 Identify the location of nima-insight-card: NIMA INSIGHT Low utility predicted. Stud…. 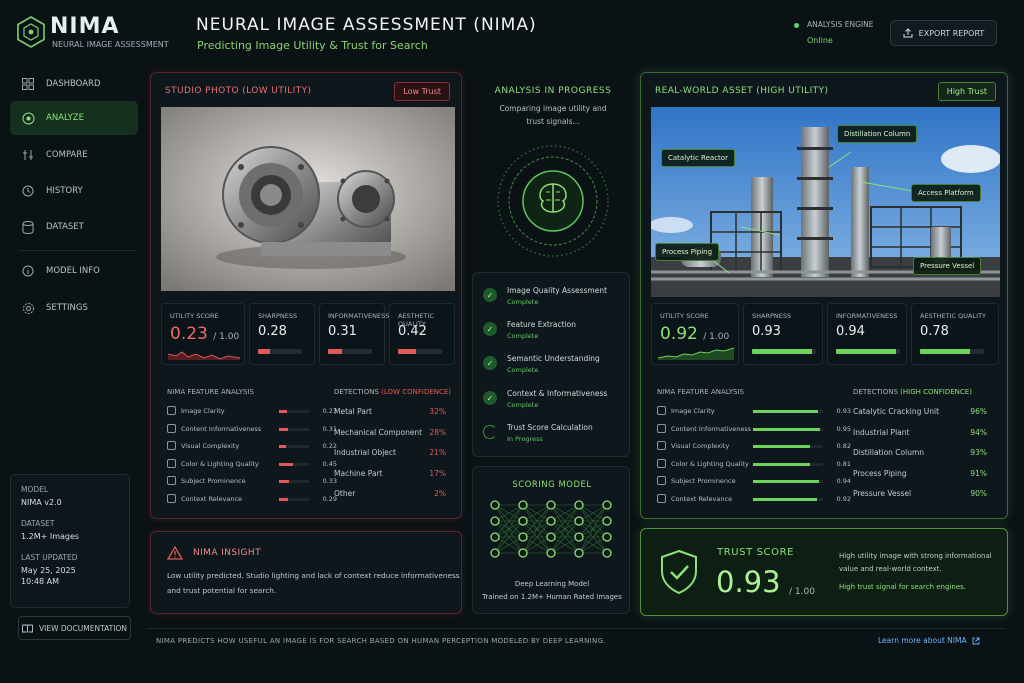
(306, 572).